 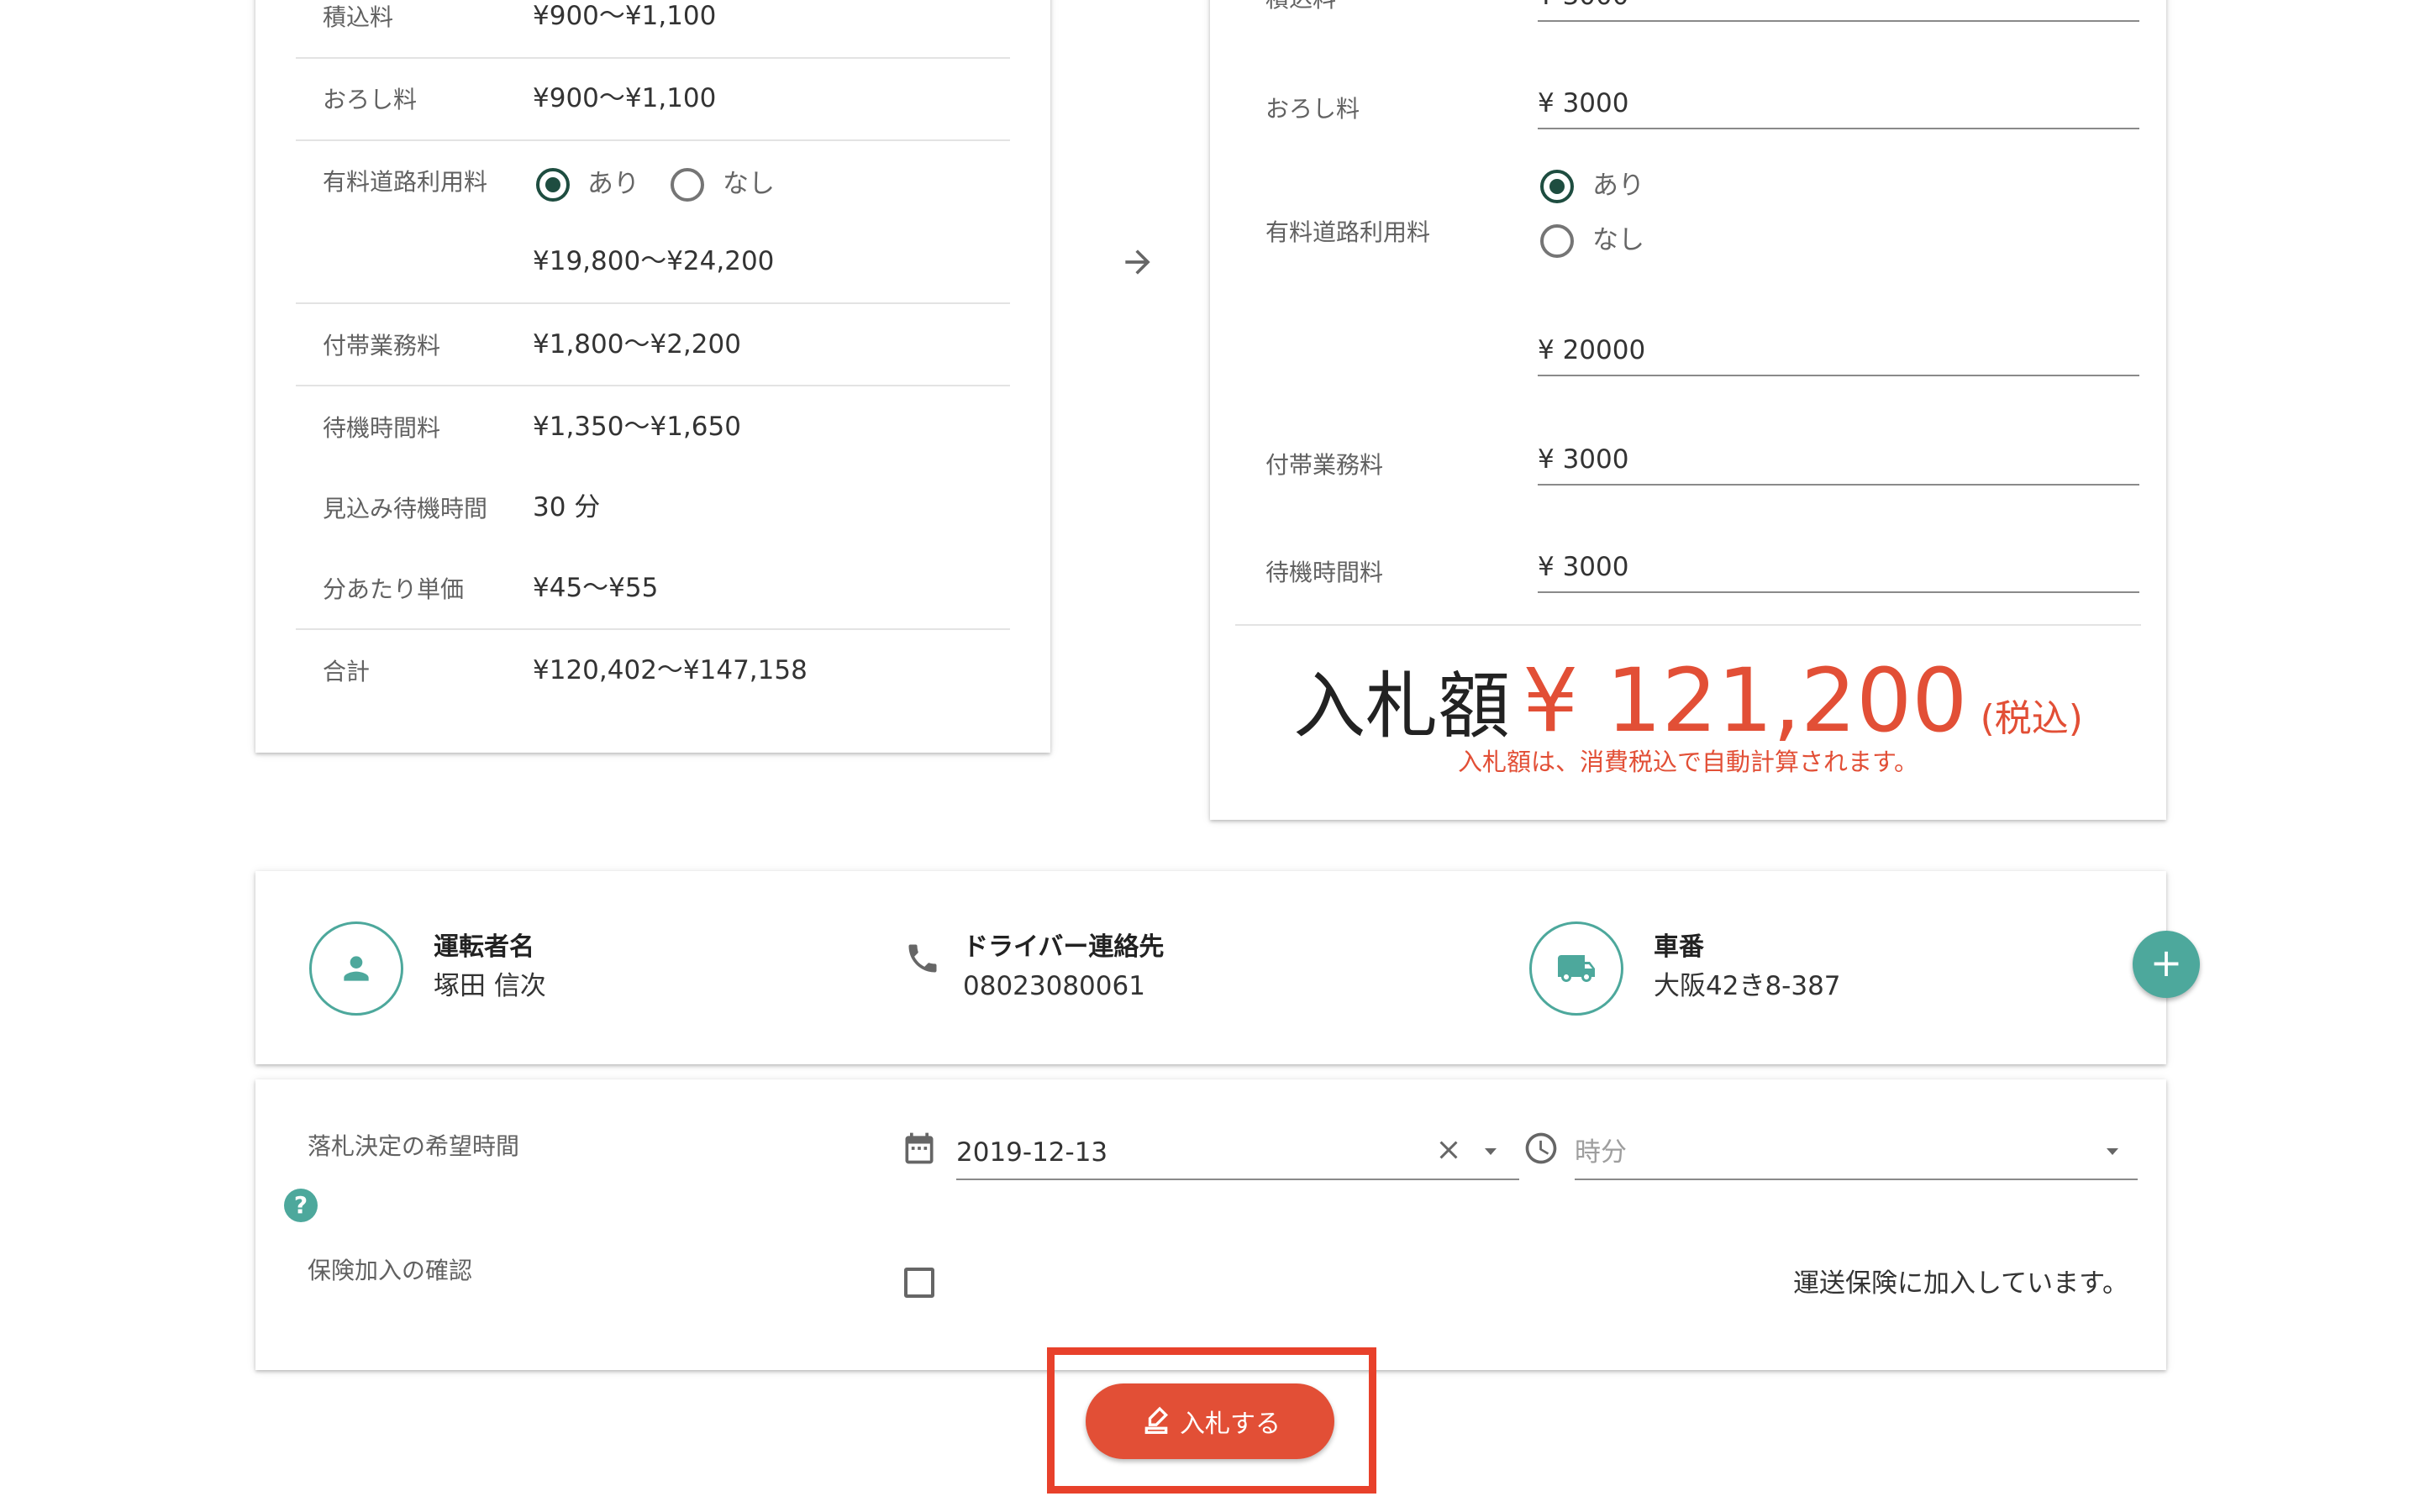 I want to click on row-value-unloading: ¥900〜¥1,100, so click(x=625, y=98).